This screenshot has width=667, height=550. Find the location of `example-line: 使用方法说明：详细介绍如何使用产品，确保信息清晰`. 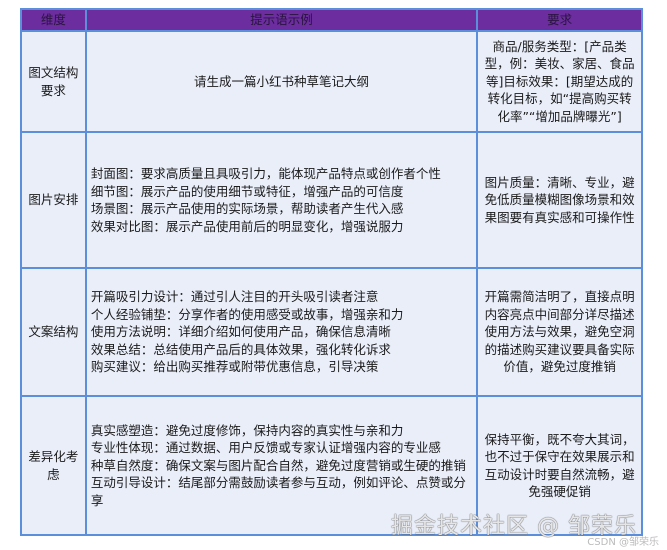

example-line: 使用方法说明：详细介绍如何使用产品，确保信息清晰 is located at coordinates (240, 332).